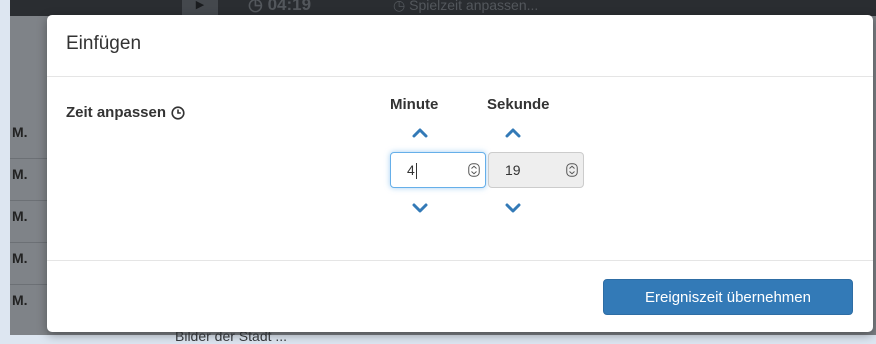 This screenshot has width=876, height=344. What do you see at coordinates (414, 104) in the screenshot?
I see `minute-header: Minute` at bounding box center [414, 104].